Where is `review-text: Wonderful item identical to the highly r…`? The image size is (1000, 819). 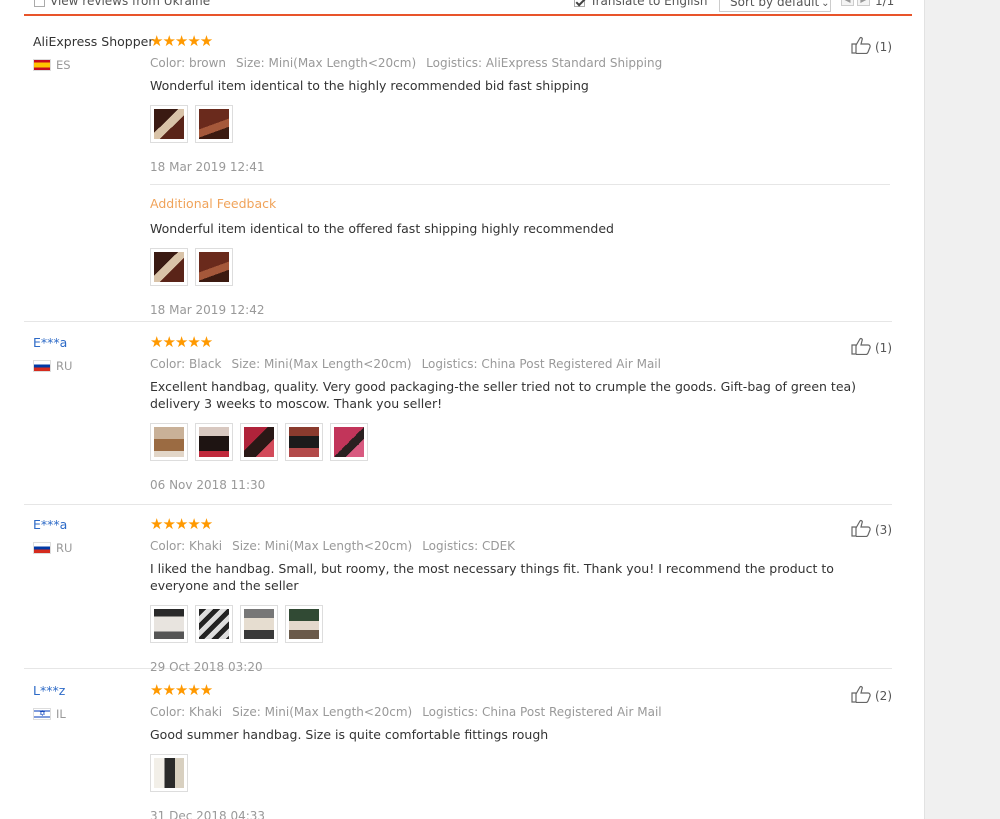
review-text: Wonderful item identical to the highly r… is located at coordinates (369, 85).